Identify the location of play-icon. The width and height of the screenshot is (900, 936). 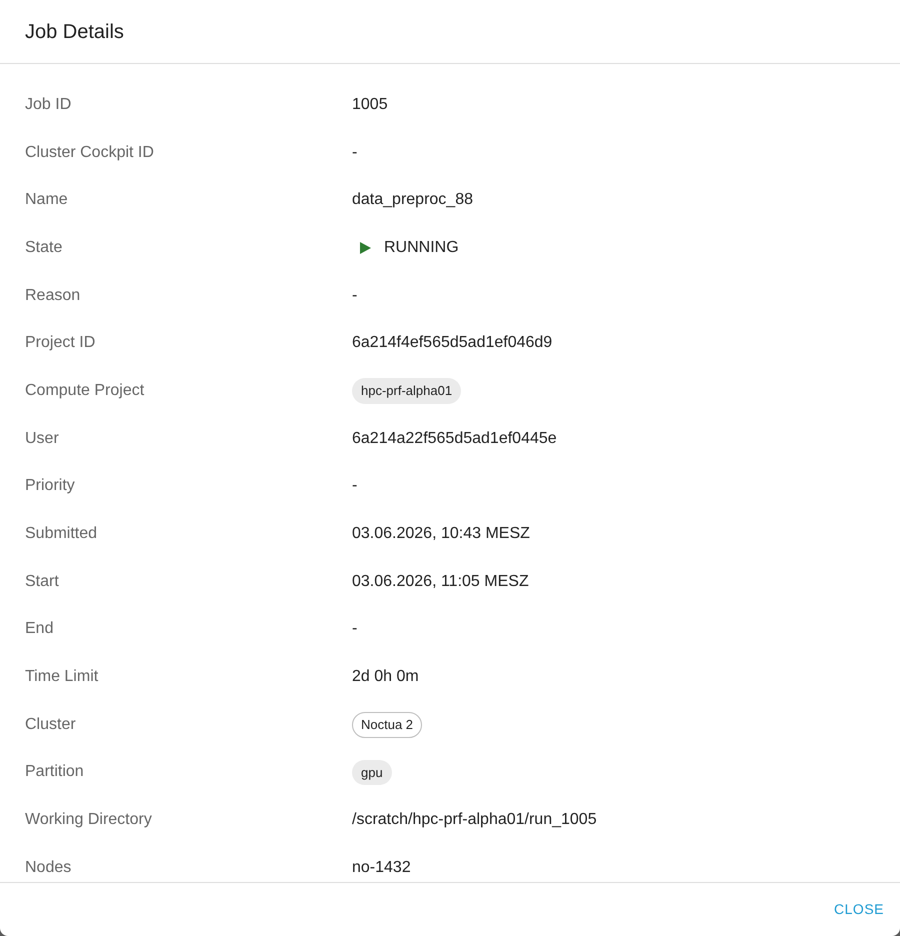
(365, 248).